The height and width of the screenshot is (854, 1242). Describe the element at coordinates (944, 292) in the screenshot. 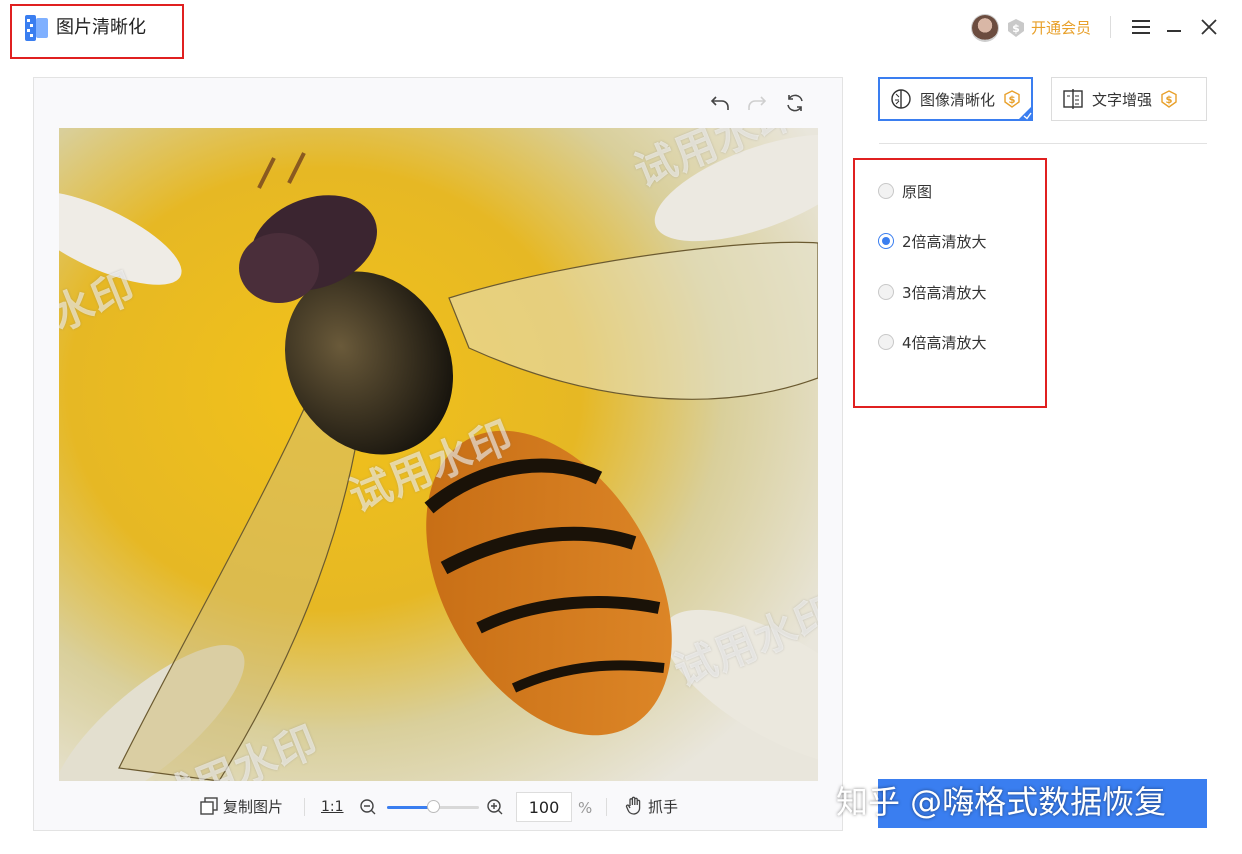

I see `option-label: 3倍高清放大` at that location.